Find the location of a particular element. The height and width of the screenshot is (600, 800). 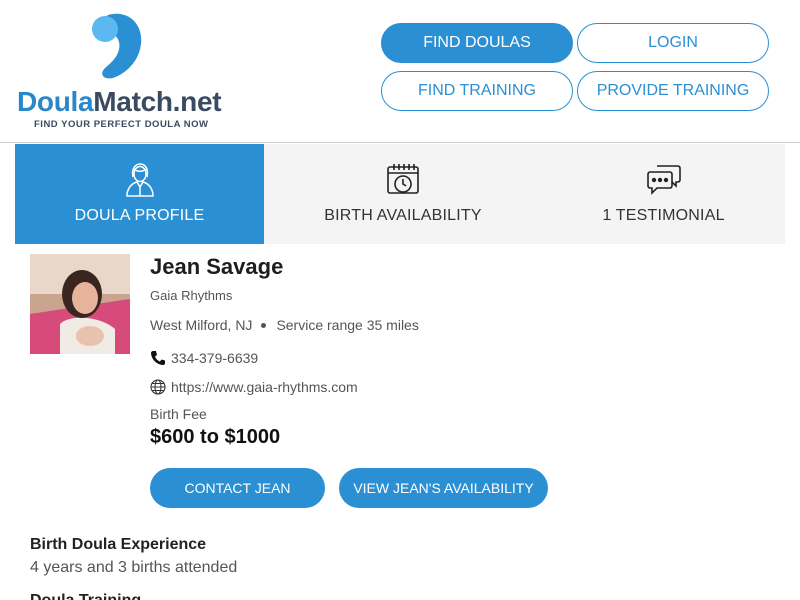

logo-word-part2: Match.net is located at coordinates (157, 101).